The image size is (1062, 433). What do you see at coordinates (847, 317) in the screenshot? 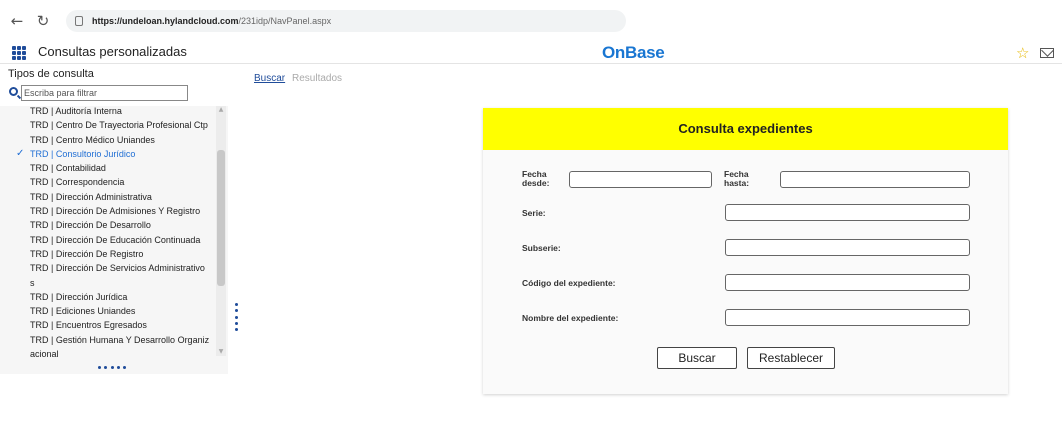
I see `nombre-expediente-input` at bounding box center [847, 317].